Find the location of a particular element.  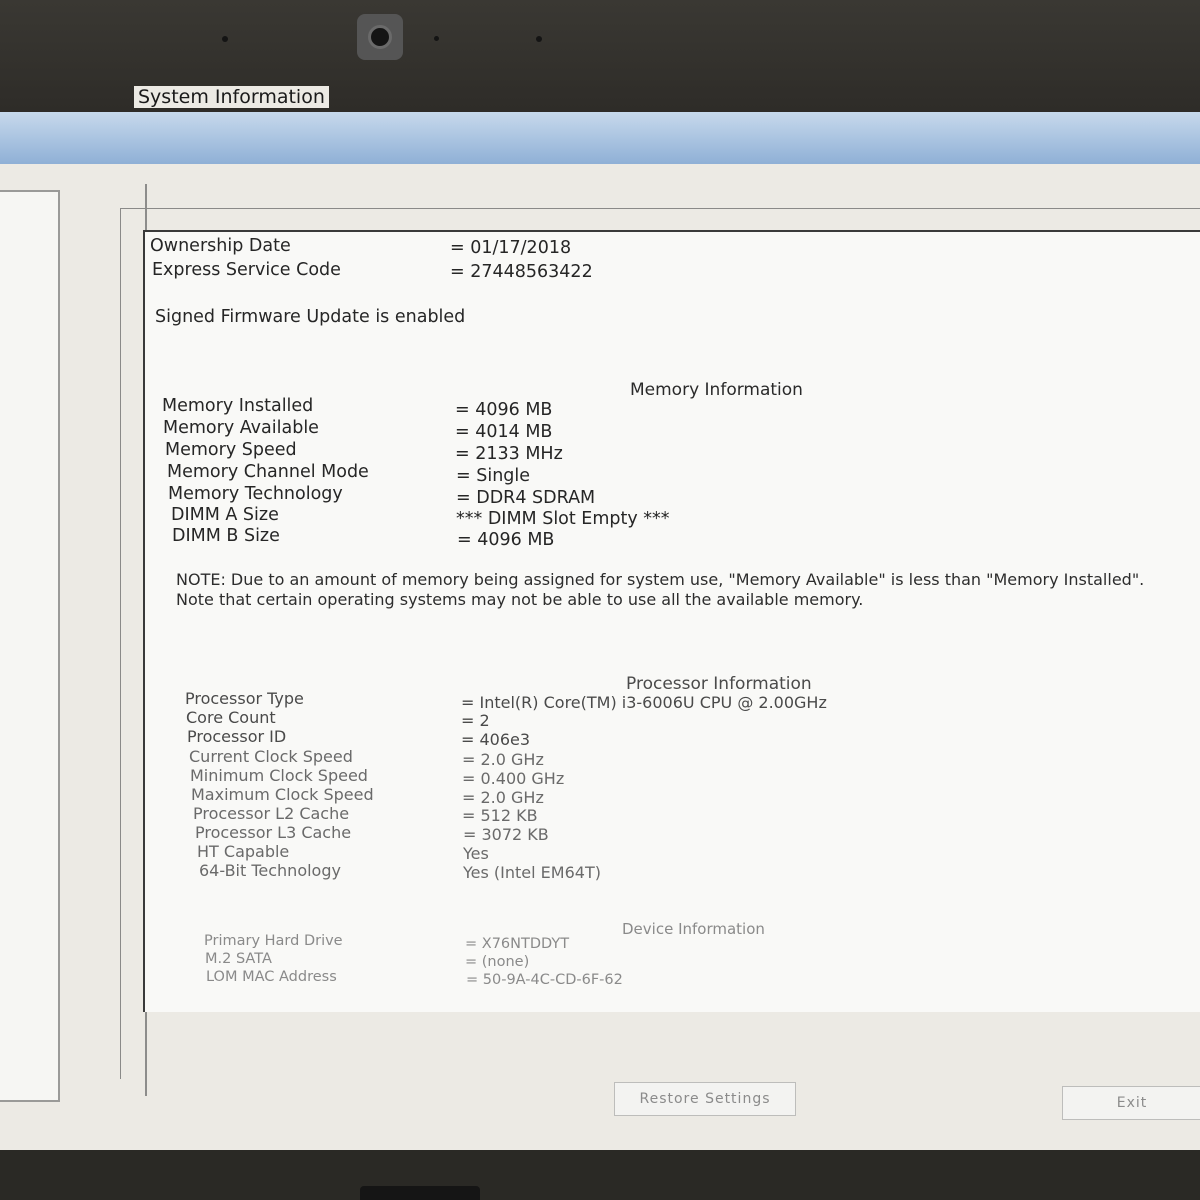

ht-capable-value: Yes is located at coordinates (476, 853).